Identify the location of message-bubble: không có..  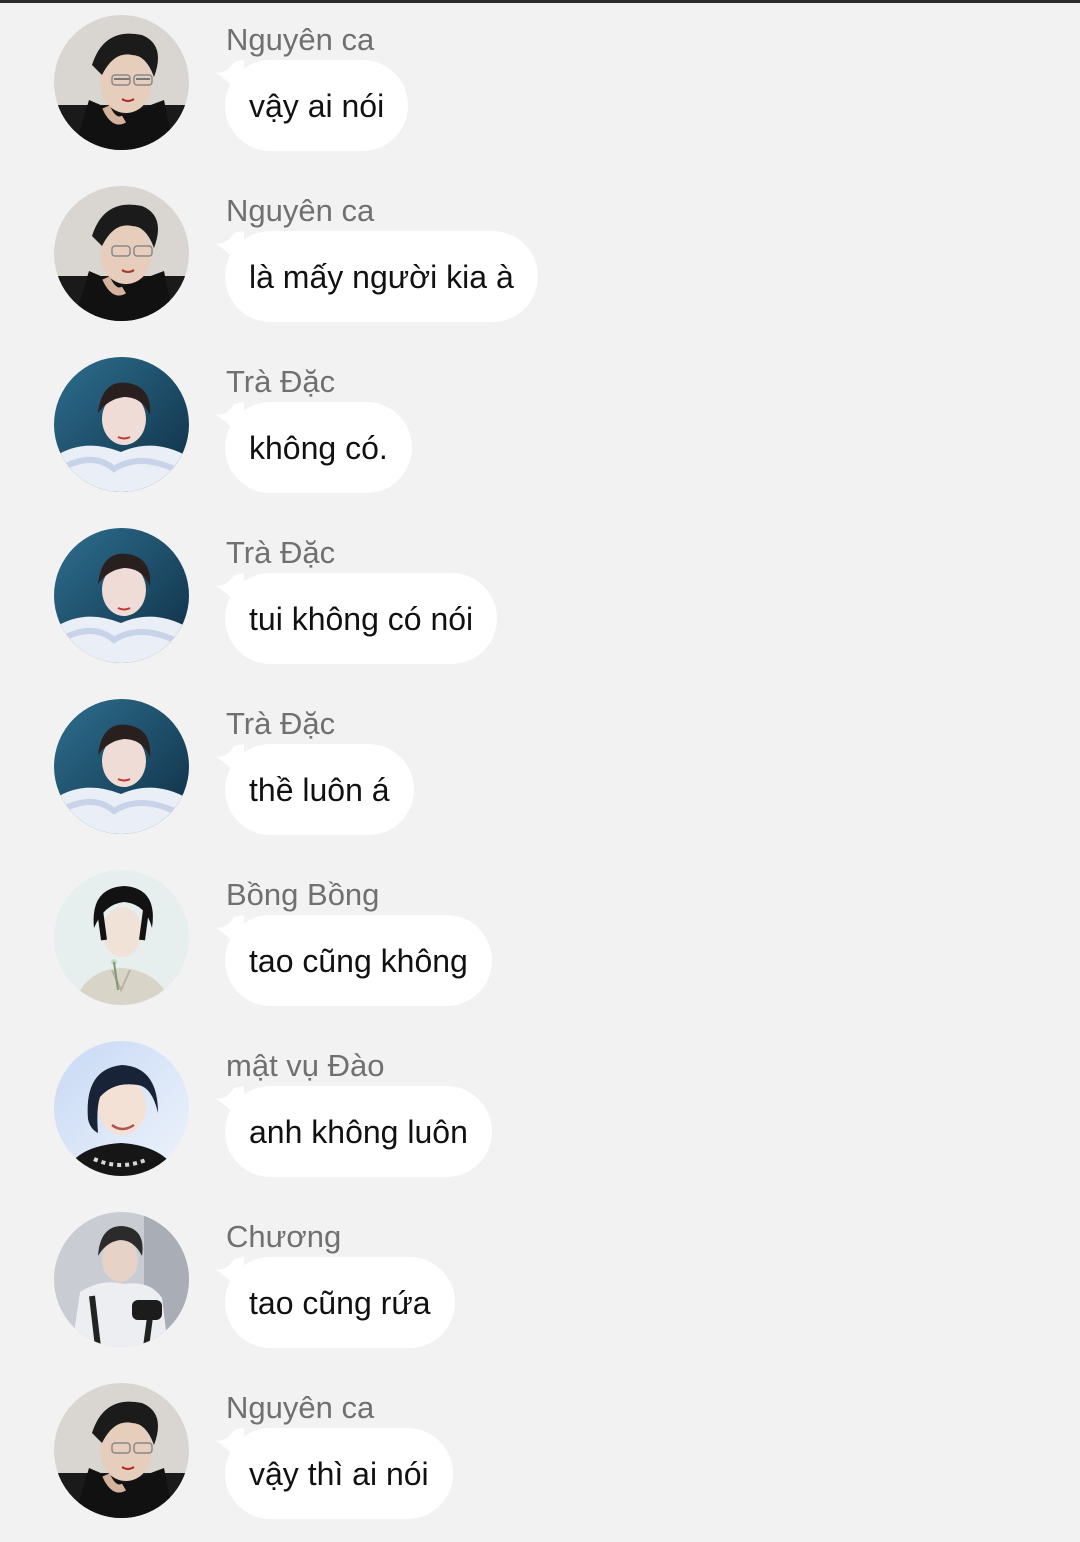
(318, 447).